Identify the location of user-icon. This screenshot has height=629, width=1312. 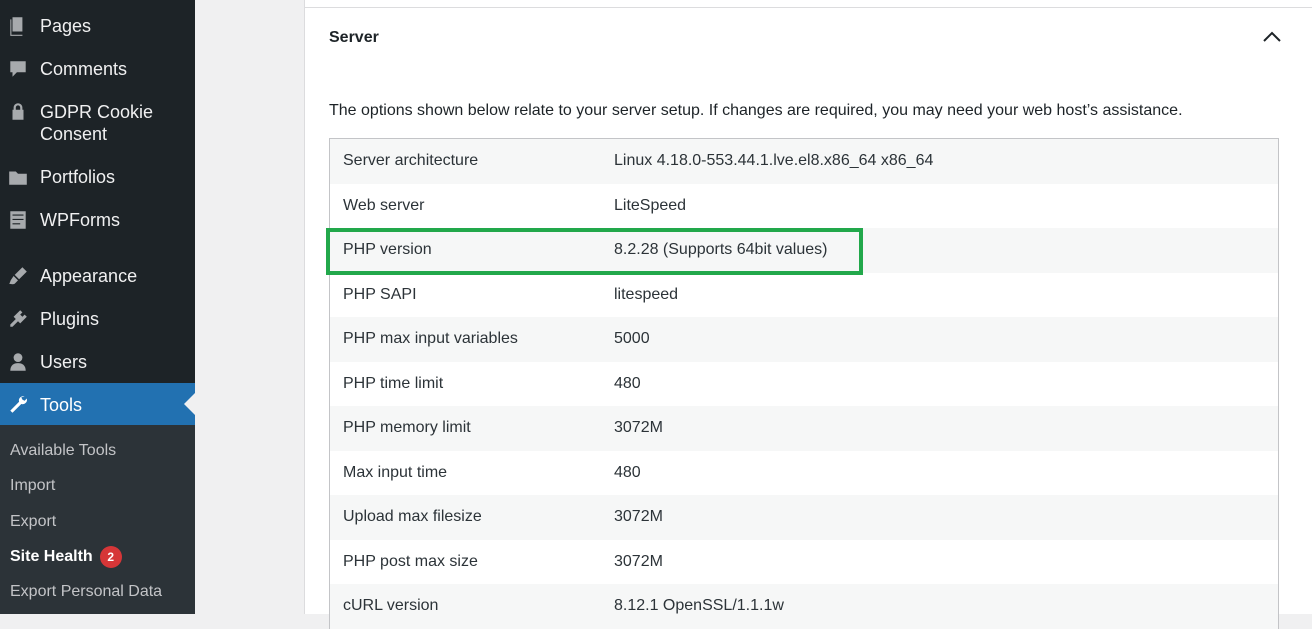
(18, 362).